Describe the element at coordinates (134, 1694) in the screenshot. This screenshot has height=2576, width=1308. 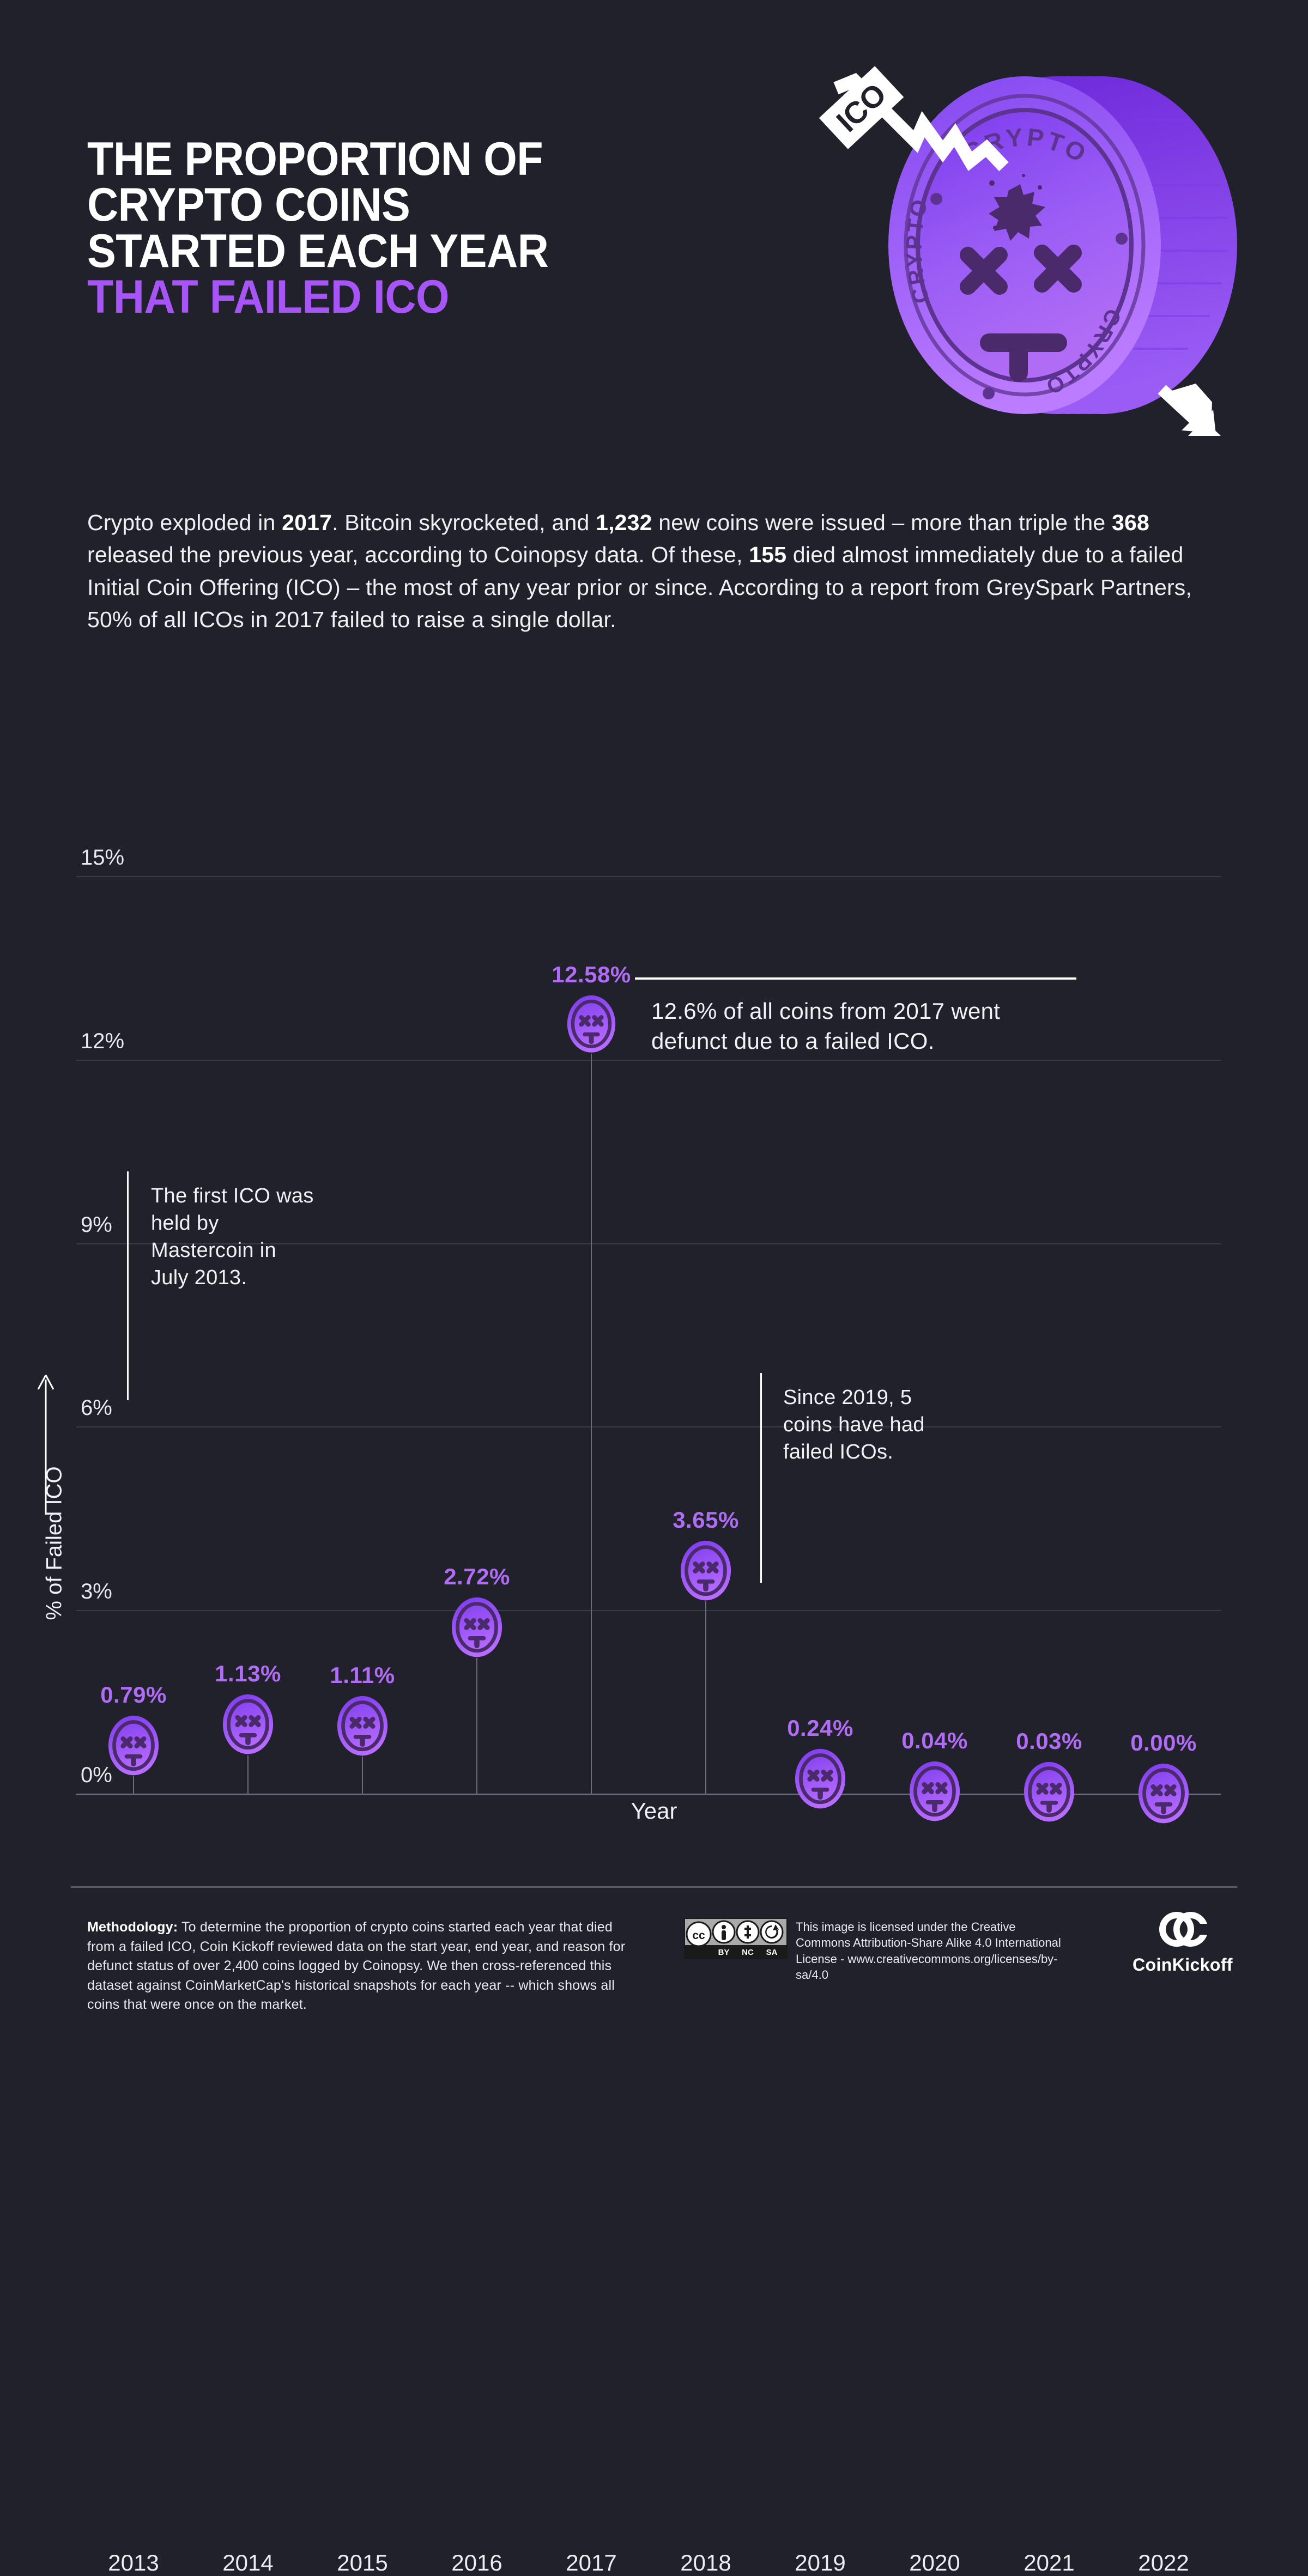
I see `data-point-value-label: 0.79%` at that location.